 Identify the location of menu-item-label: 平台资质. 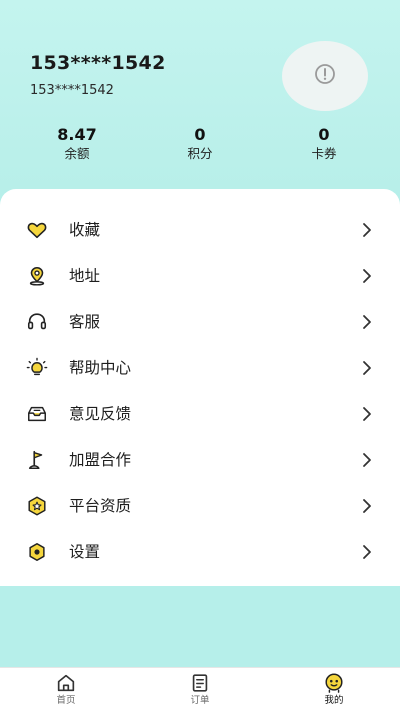
(100, 506).